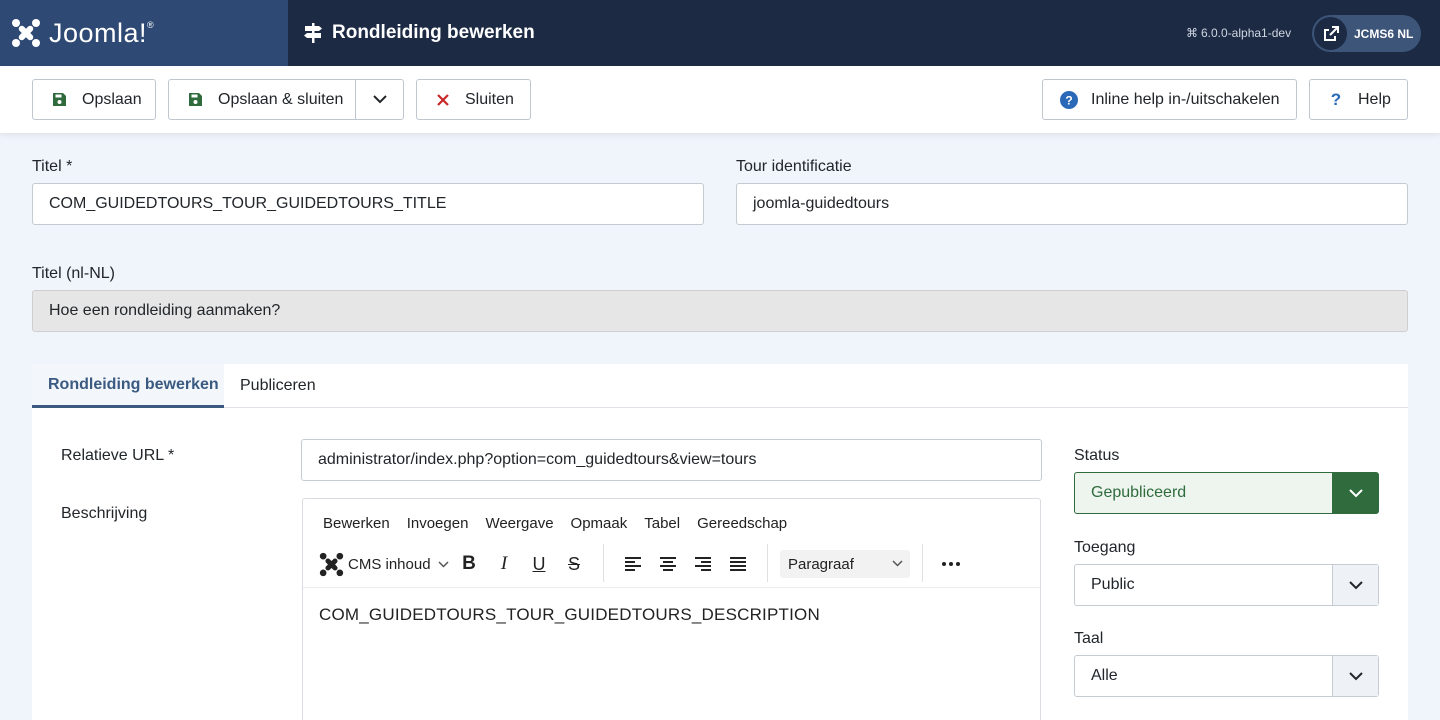 The height and width of the screenshot is (720, 1440). What do you see at coordinates (1374, 99) in the screenshot?
I see `help-label: Help` at bounding box center [1374, 99].